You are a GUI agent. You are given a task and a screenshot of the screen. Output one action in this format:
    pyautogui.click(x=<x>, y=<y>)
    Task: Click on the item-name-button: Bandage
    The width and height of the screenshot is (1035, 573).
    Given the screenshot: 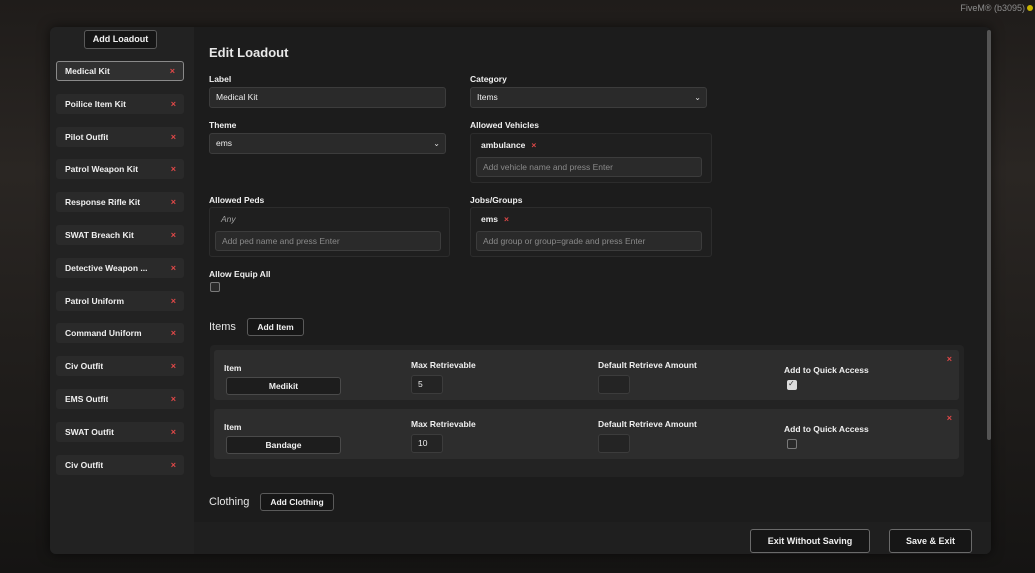 What is the action you would take?
    pyautogui.click(x=283, y=445)
    